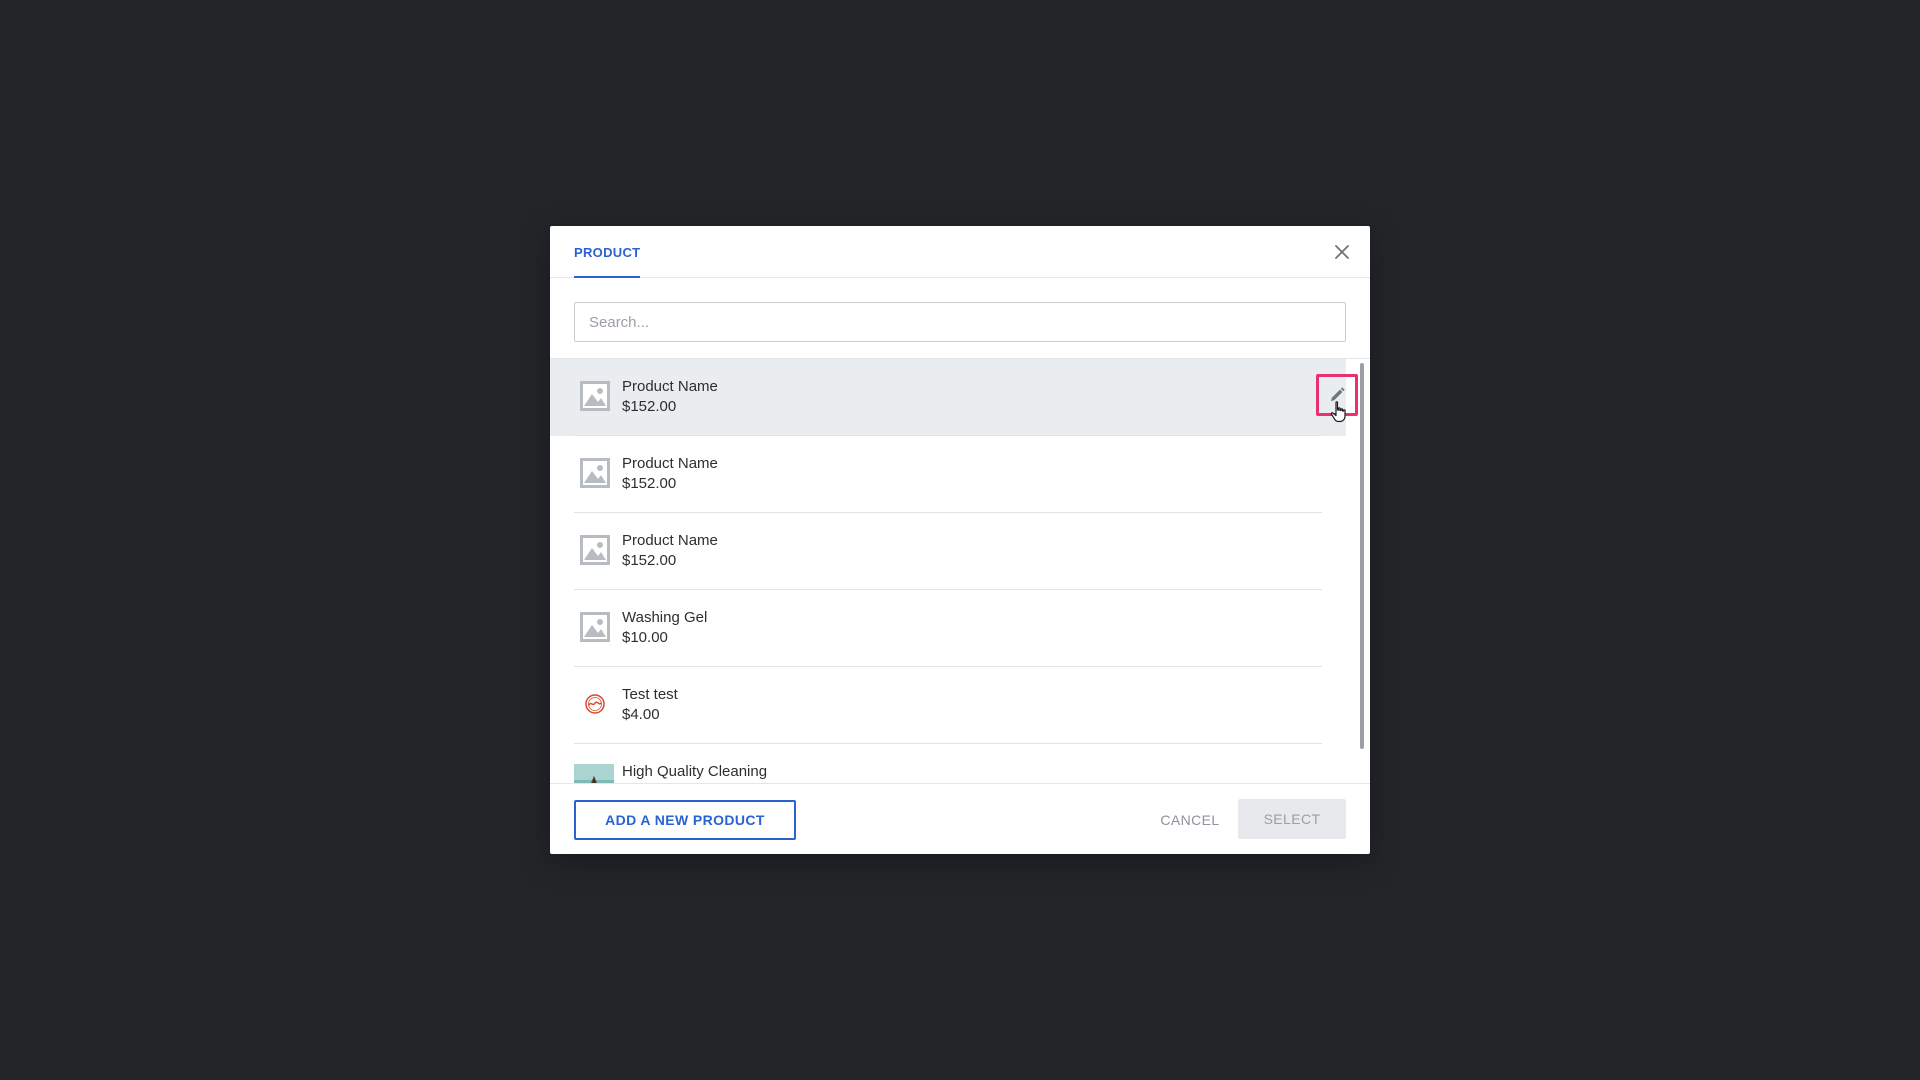 This screenshot has height=1080, width=1920. Describe the element at coordinates (594, 774) in the screenshot. I see `photo-thumbnail` at that location.